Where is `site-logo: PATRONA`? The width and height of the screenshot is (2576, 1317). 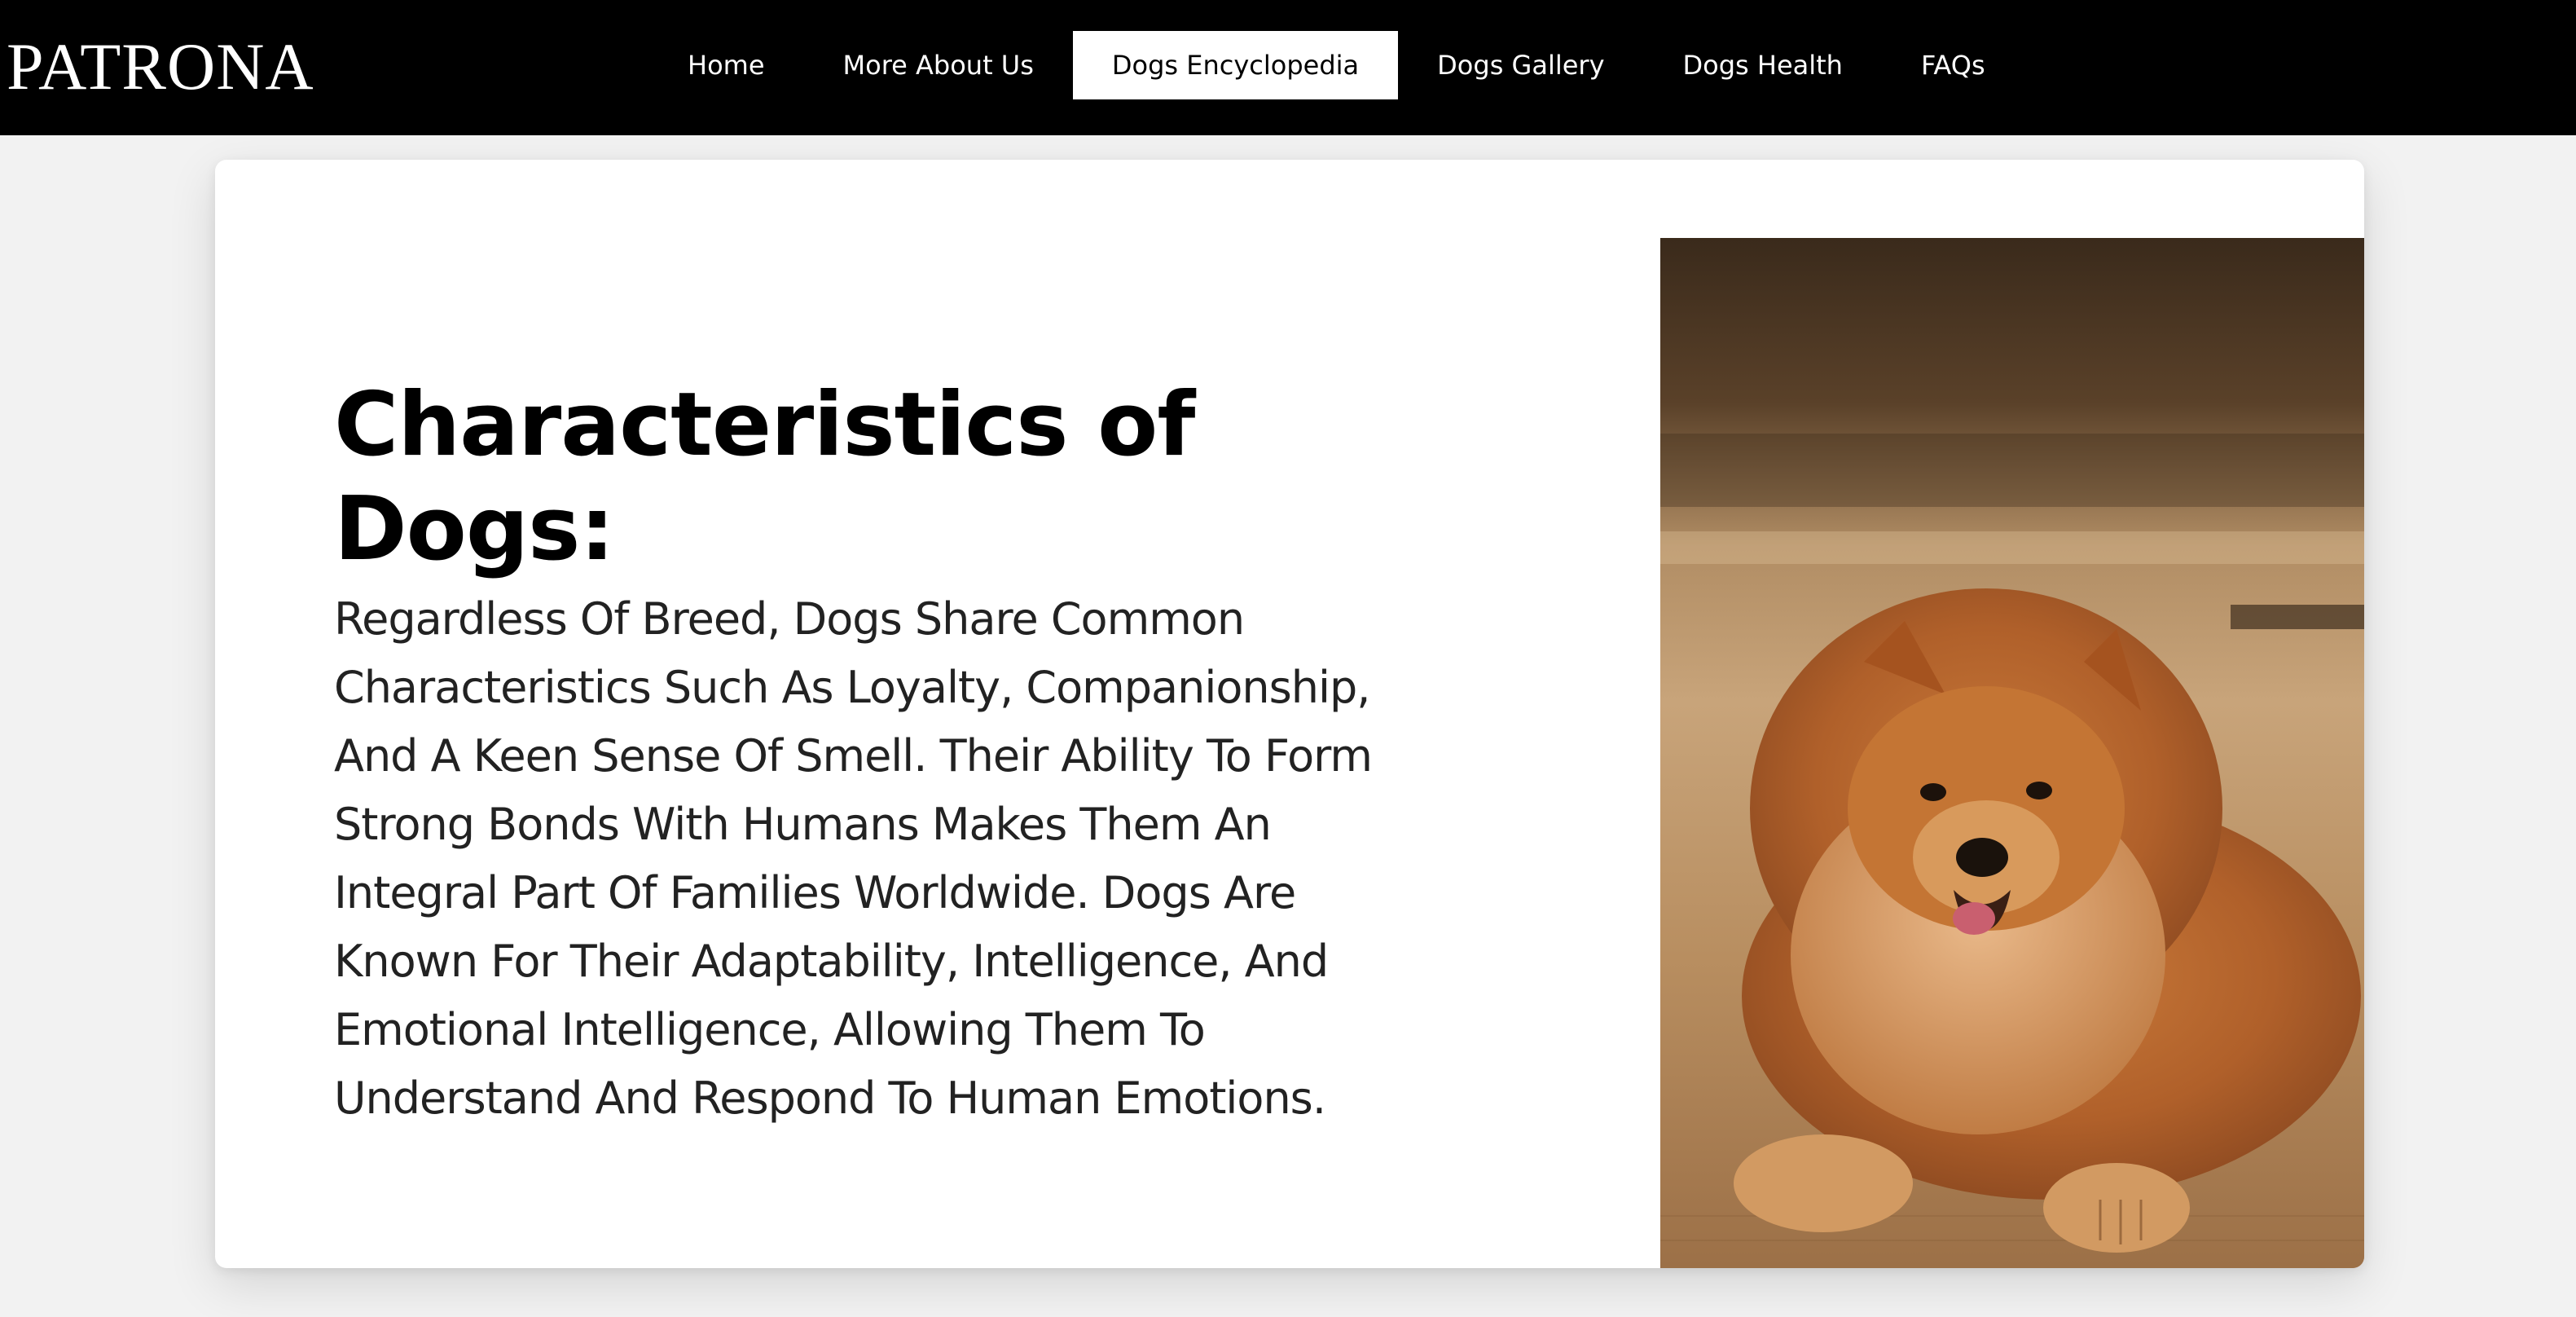 site-logo: PATRONA is located at coordinates (160, 67).